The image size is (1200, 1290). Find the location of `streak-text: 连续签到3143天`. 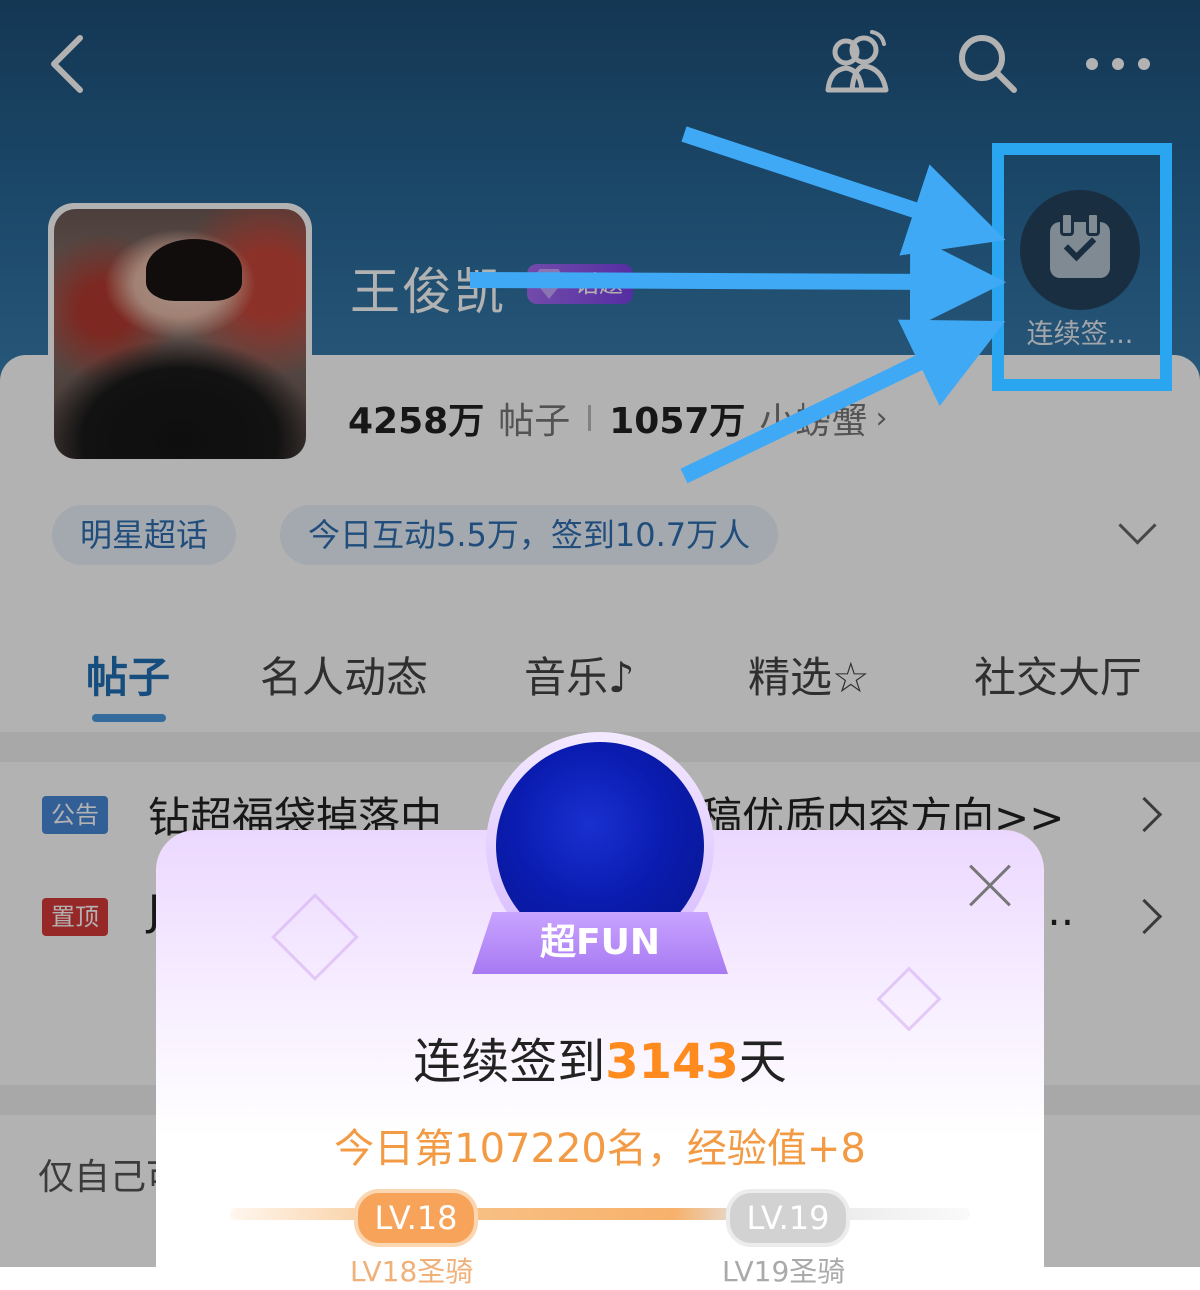

streak-text: 连续签到3143天 is located at coordinates (600, 1057).